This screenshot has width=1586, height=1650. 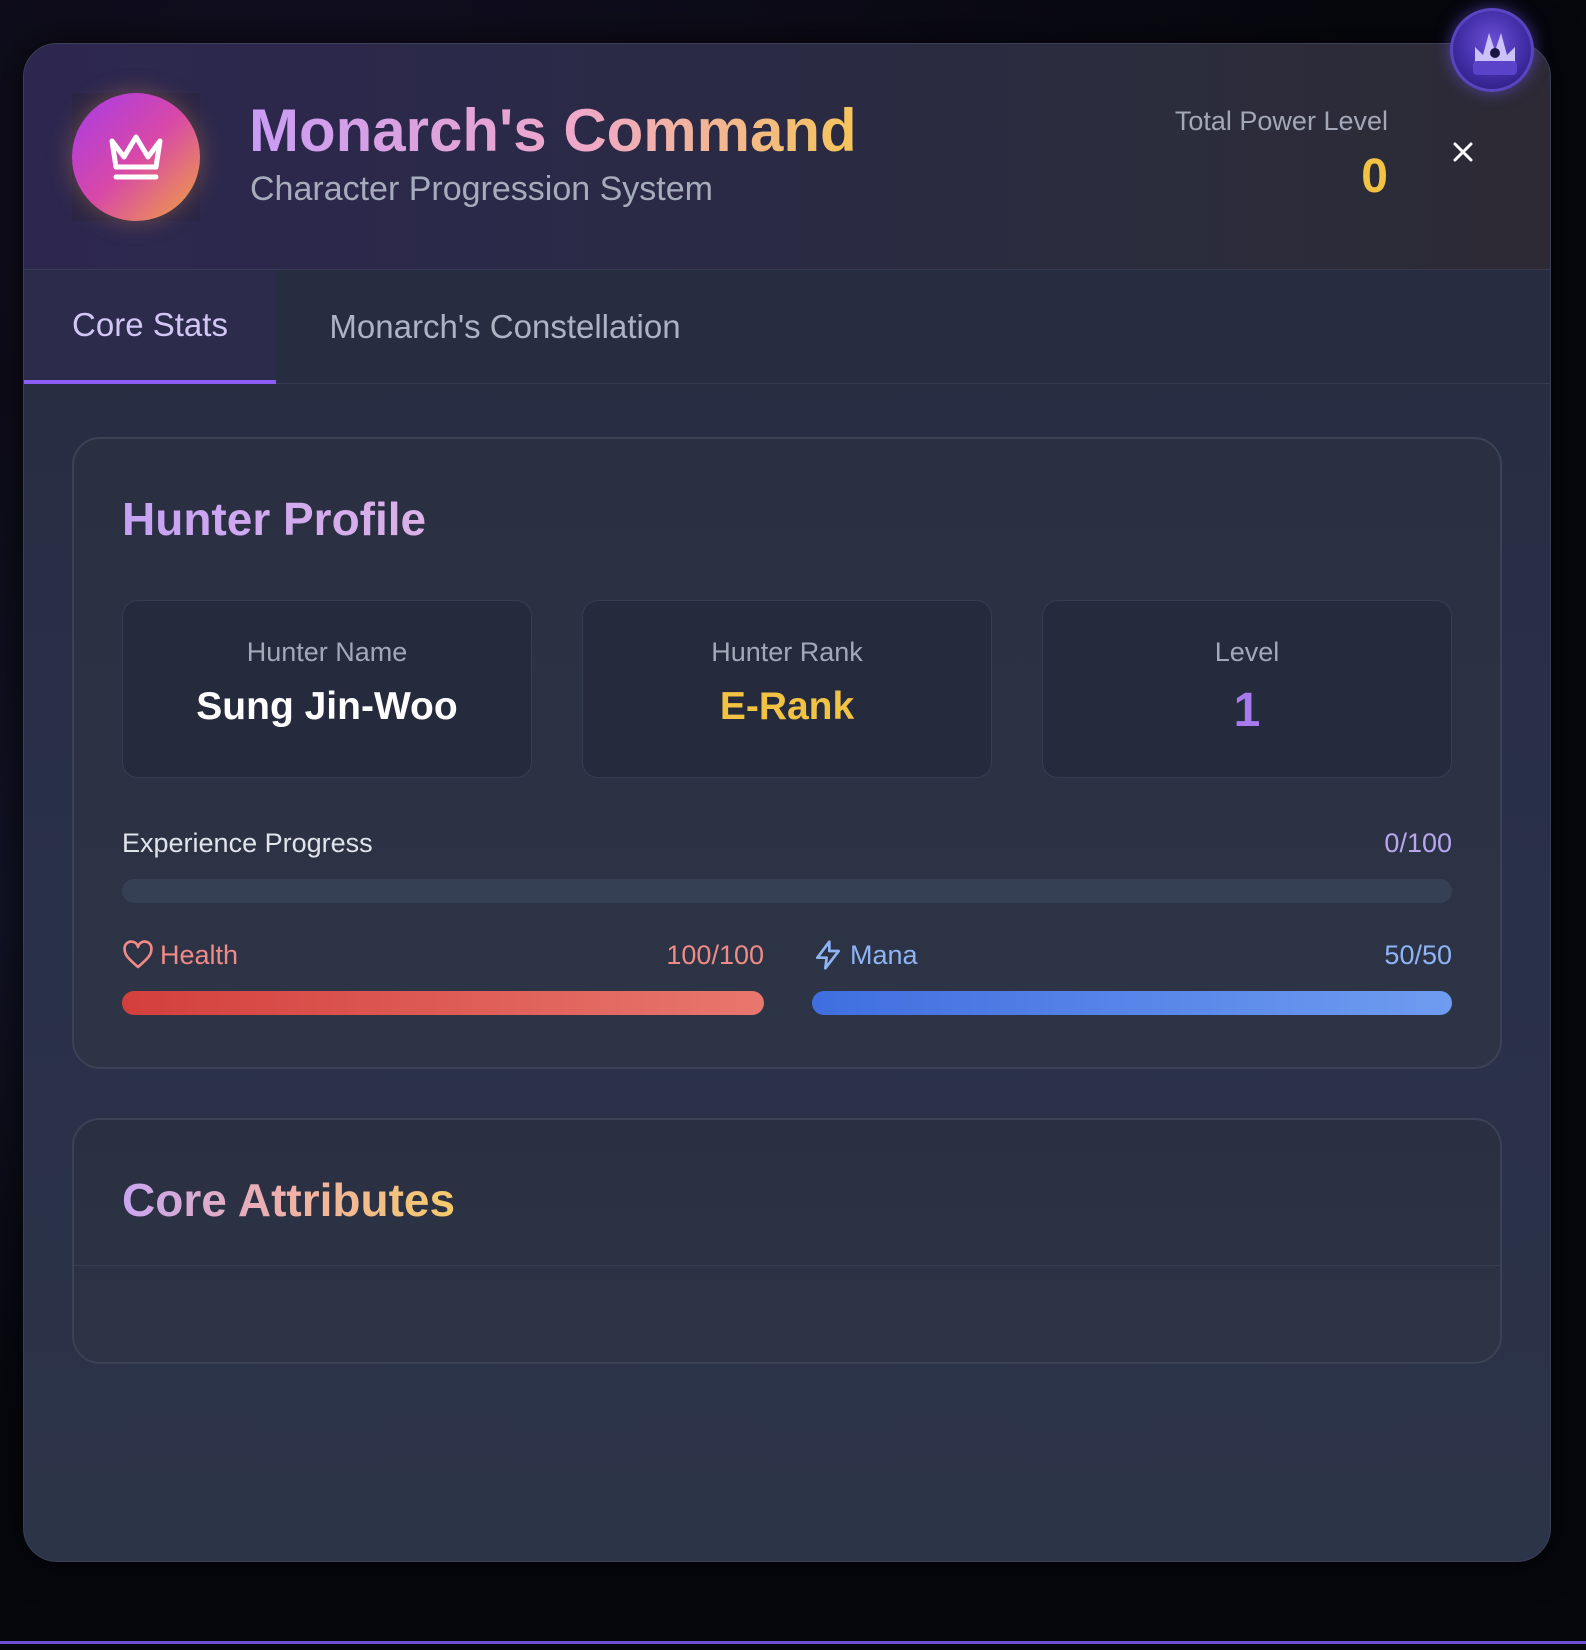 What do you see at coordinates (1374, 176) in the screenshot?
I see `power-level-value: 0` at bounding box center [1374, 176].